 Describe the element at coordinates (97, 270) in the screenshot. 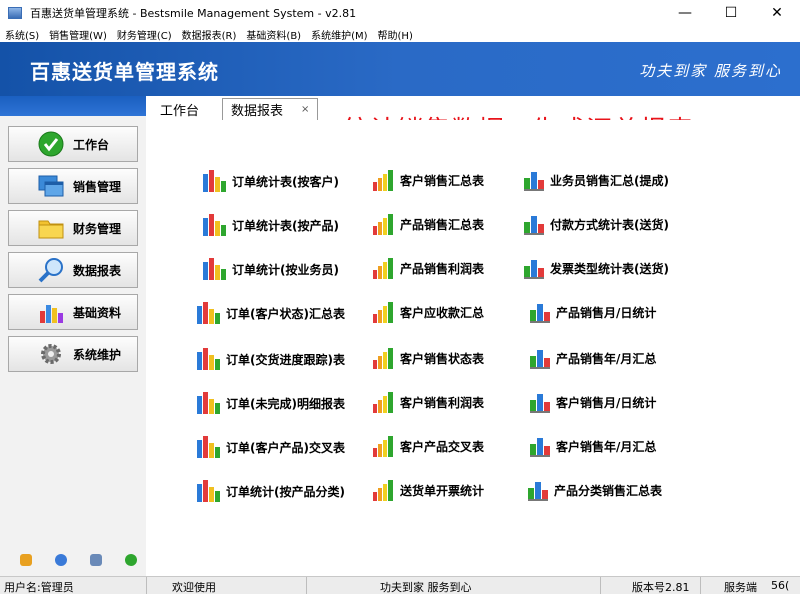

I see `nav-label: 数据报表` at that location.